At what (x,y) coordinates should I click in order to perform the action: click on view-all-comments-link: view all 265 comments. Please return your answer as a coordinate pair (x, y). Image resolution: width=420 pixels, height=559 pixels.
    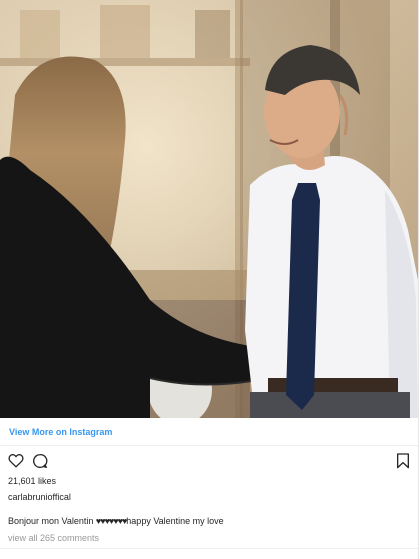
    Looking at the image, I should click on (53, 538).